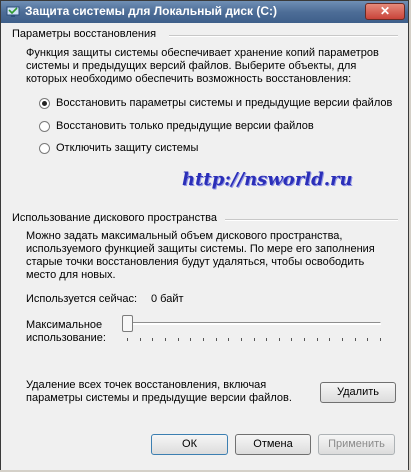  I want to click on apply-button: Применить, so click(356, 444).